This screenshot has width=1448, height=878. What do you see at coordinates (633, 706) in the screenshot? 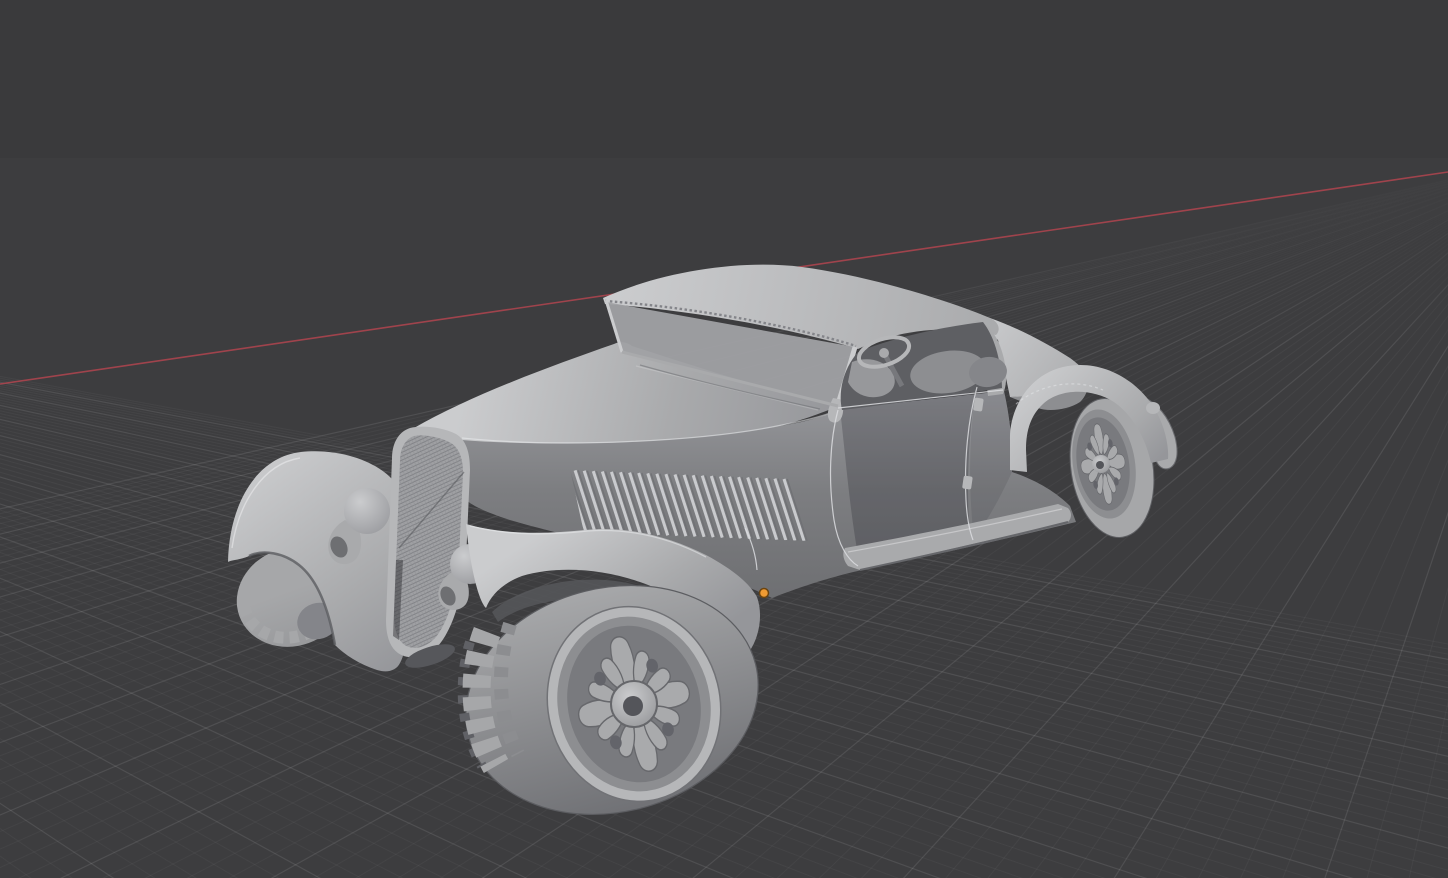
I see `front-hub-center` at bounding box center [633, 706].